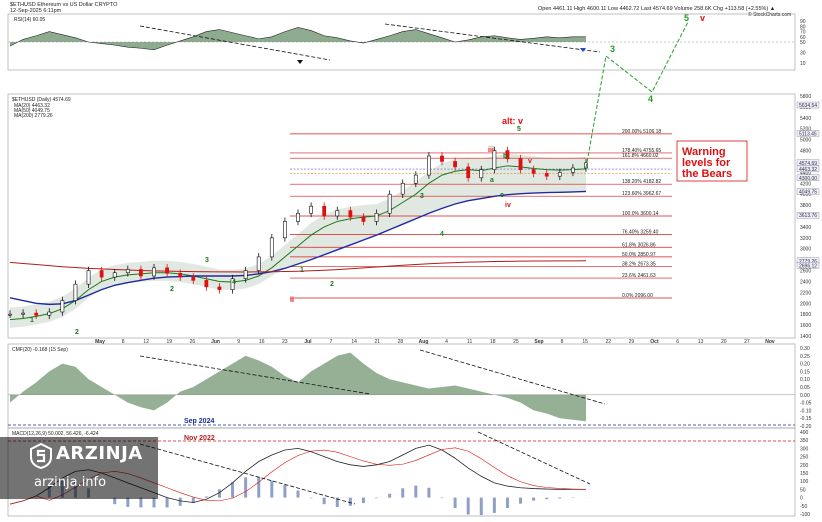  Describe the element at coordinates (493, 342) in the screenshot. I see `date-tick: 18` at that location.